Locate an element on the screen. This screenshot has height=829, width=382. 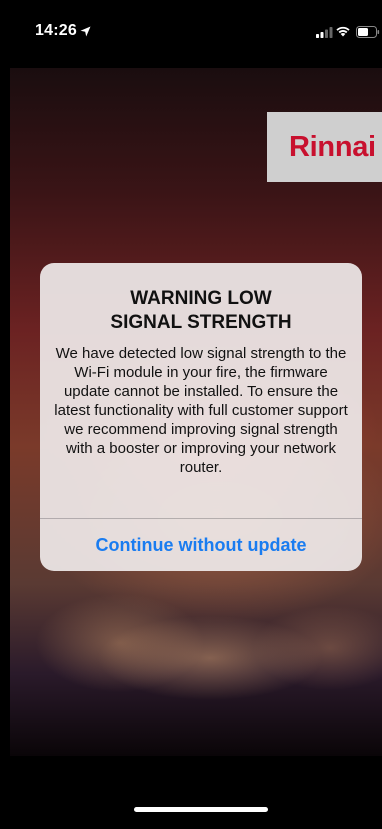
status-time: 14:26 is located at coordinates (56, 30).